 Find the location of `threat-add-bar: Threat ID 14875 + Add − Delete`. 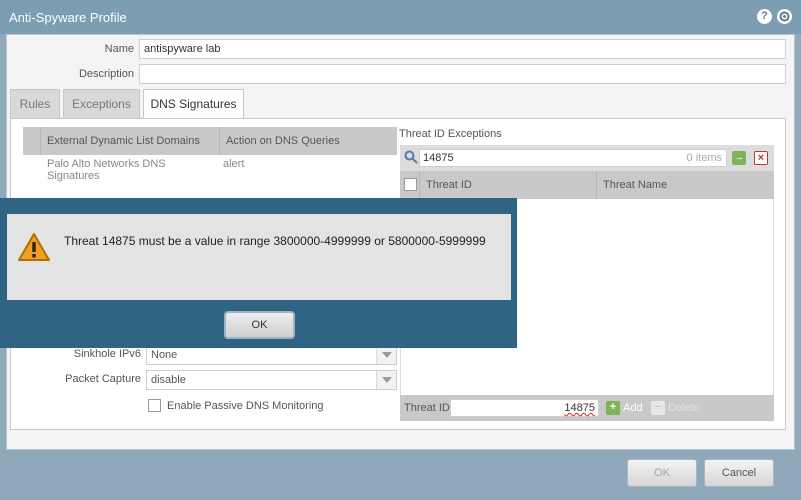

threat-add-bar: Threat ID 14875 + Add − Delete is located at coordinates (587, 408).